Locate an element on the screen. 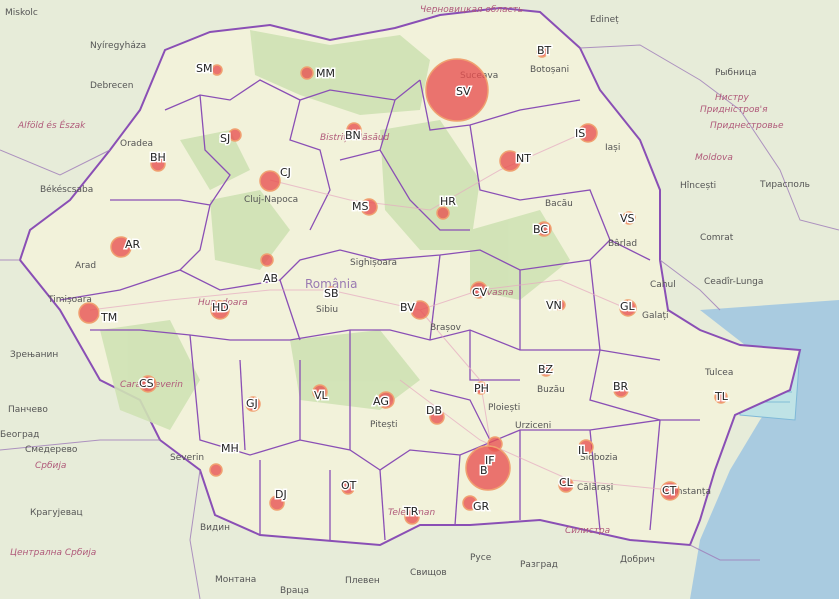  county-code-b: B is located at coordinates (484, 470).